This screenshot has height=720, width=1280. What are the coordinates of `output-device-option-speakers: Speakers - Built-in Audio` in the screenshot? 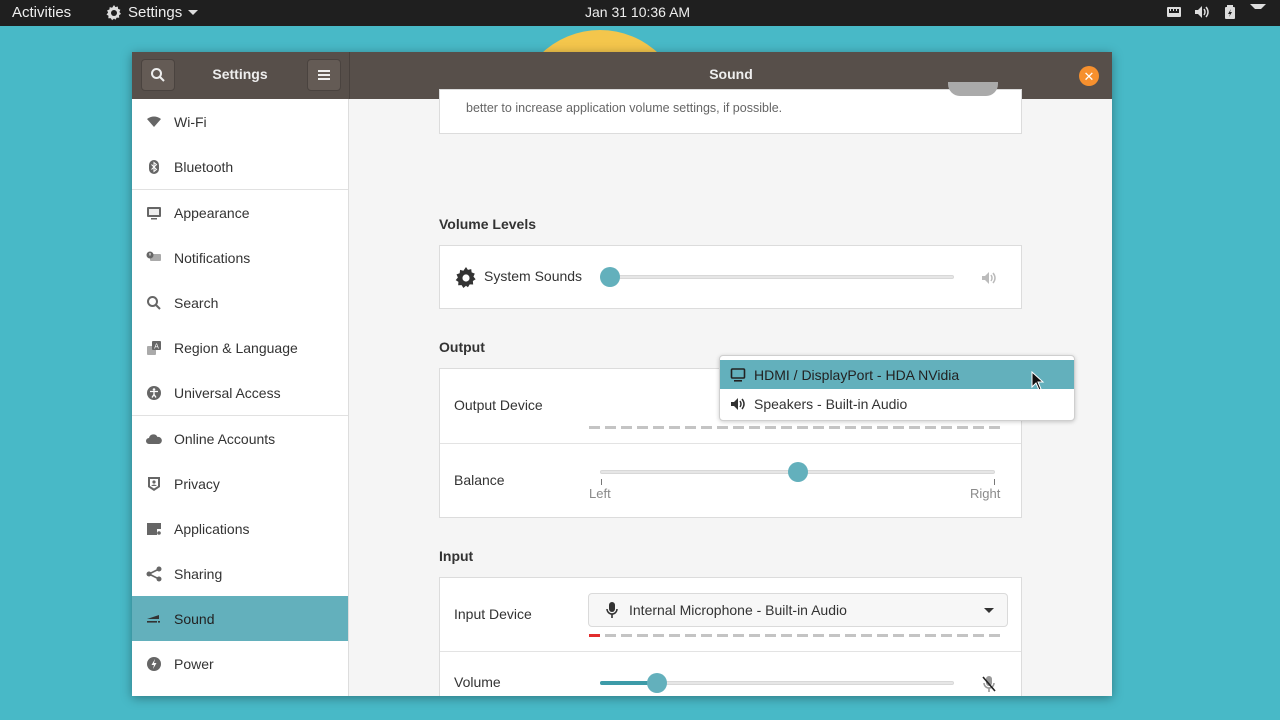 It's located at (897, 403).